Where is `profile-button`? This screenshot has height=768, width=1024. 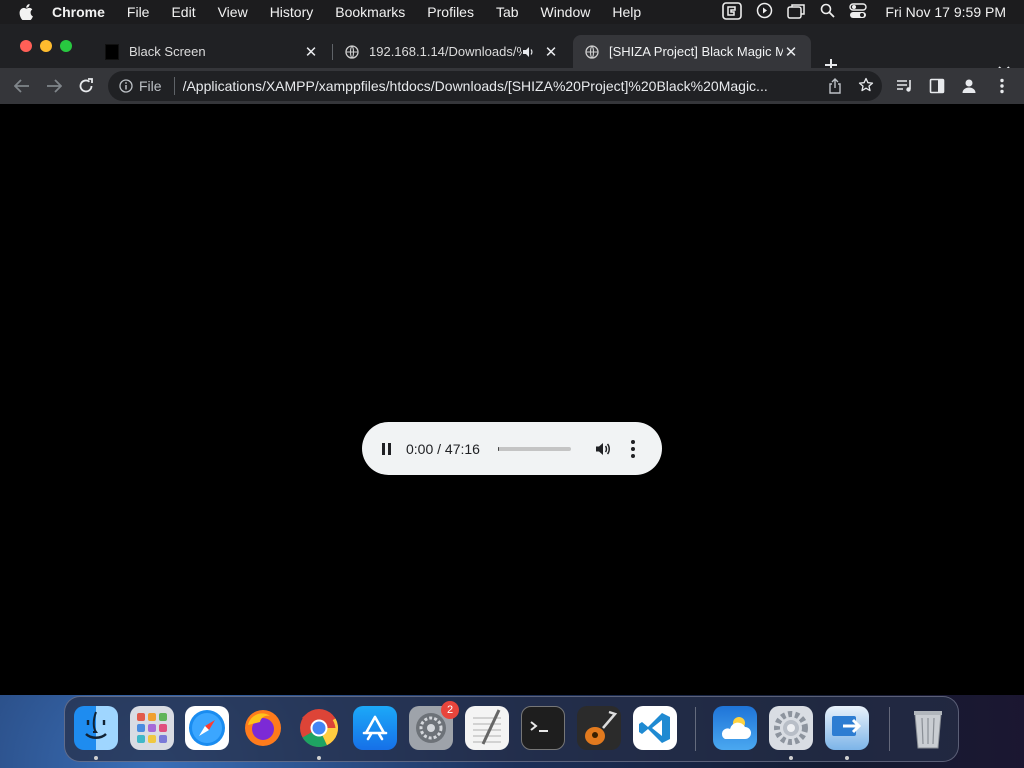
profile-button is located at coordinates (969, 86).